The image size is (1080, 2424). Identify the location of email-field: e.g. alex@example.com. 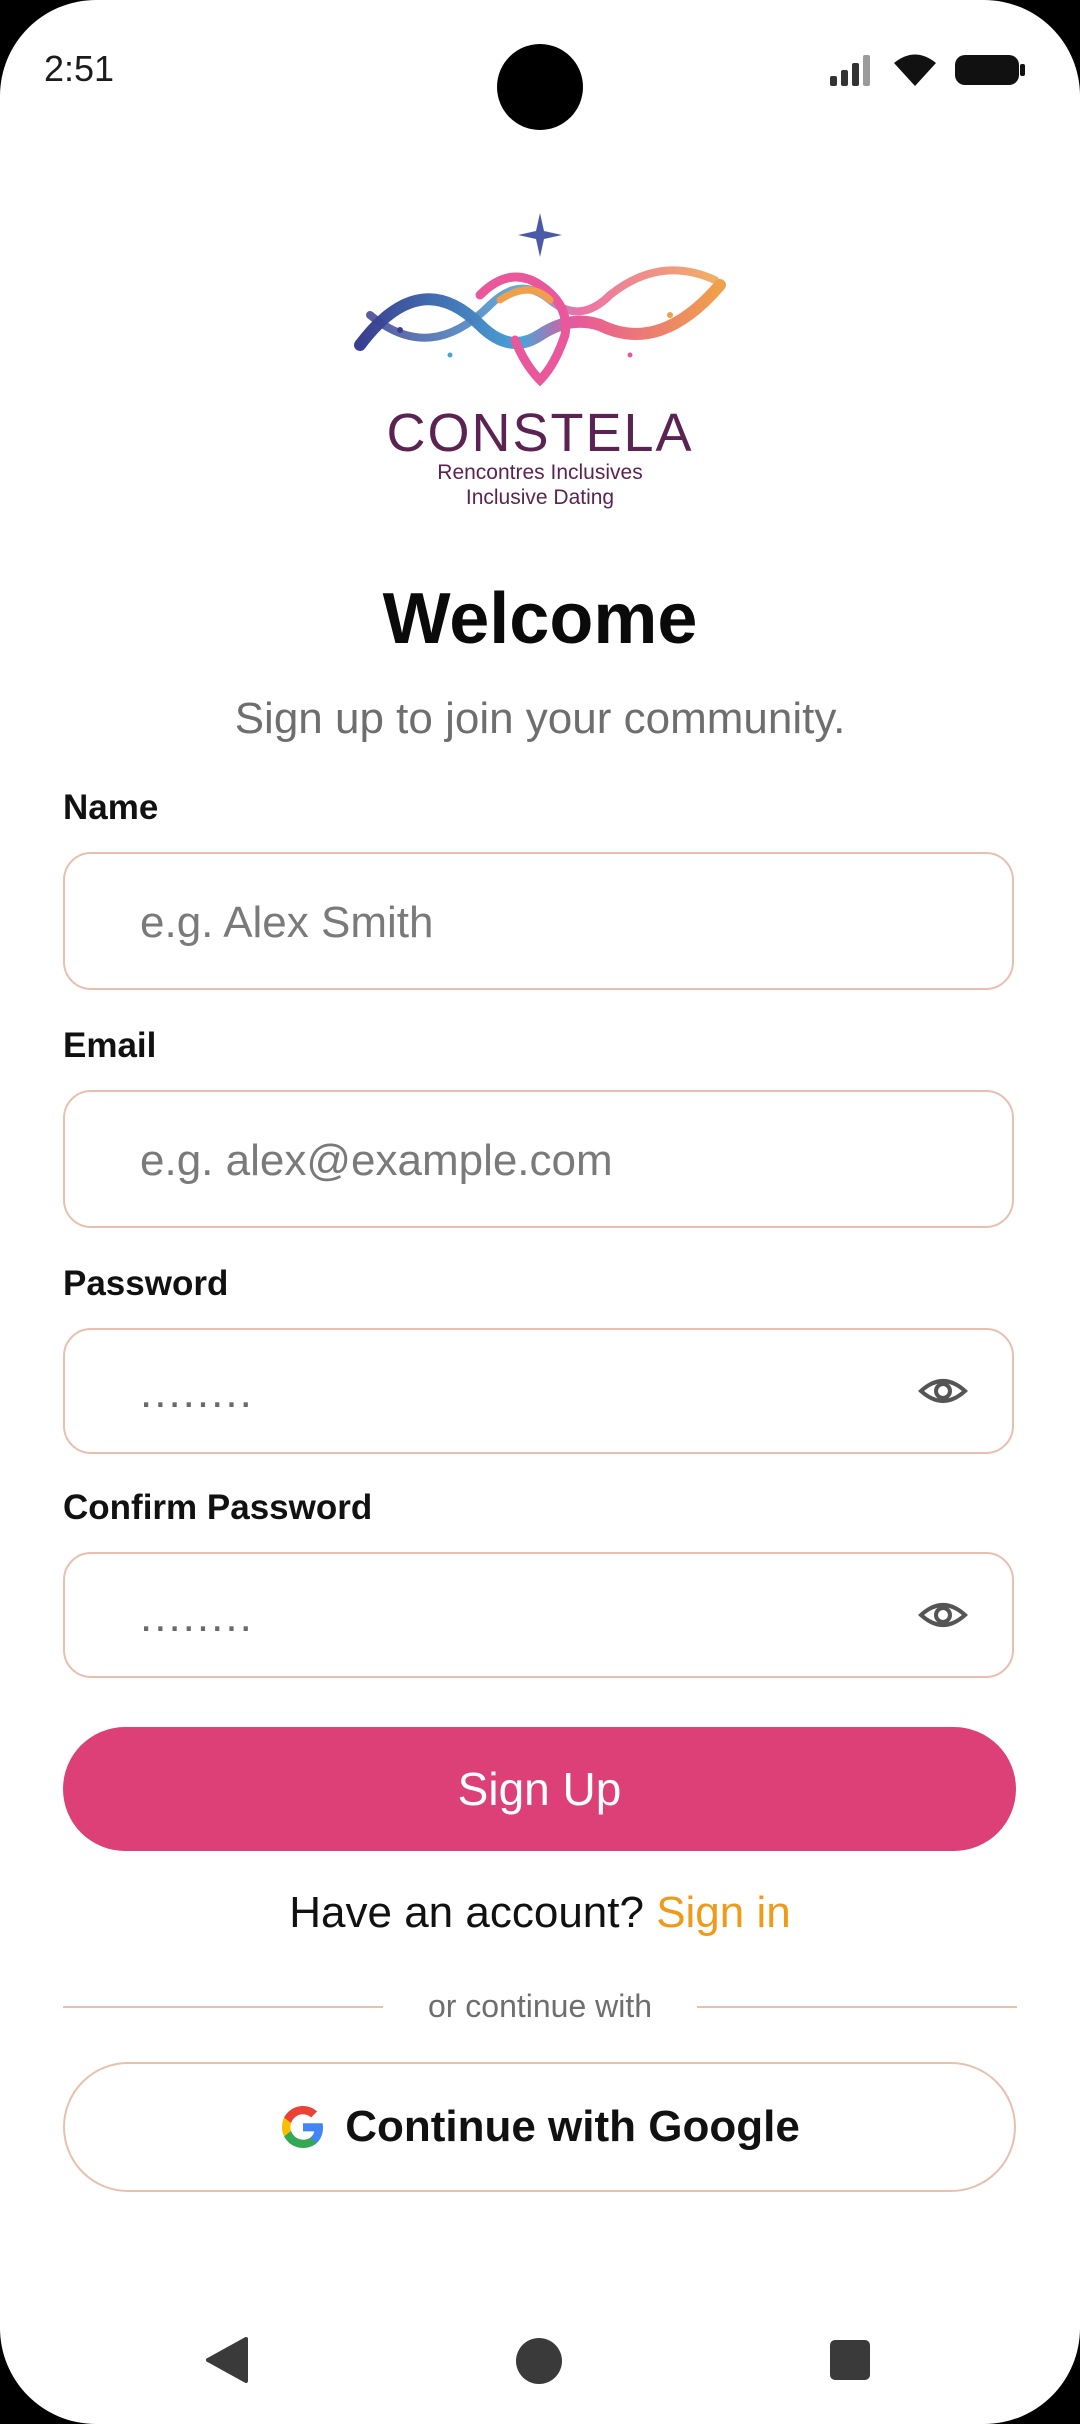
(538, 1159).